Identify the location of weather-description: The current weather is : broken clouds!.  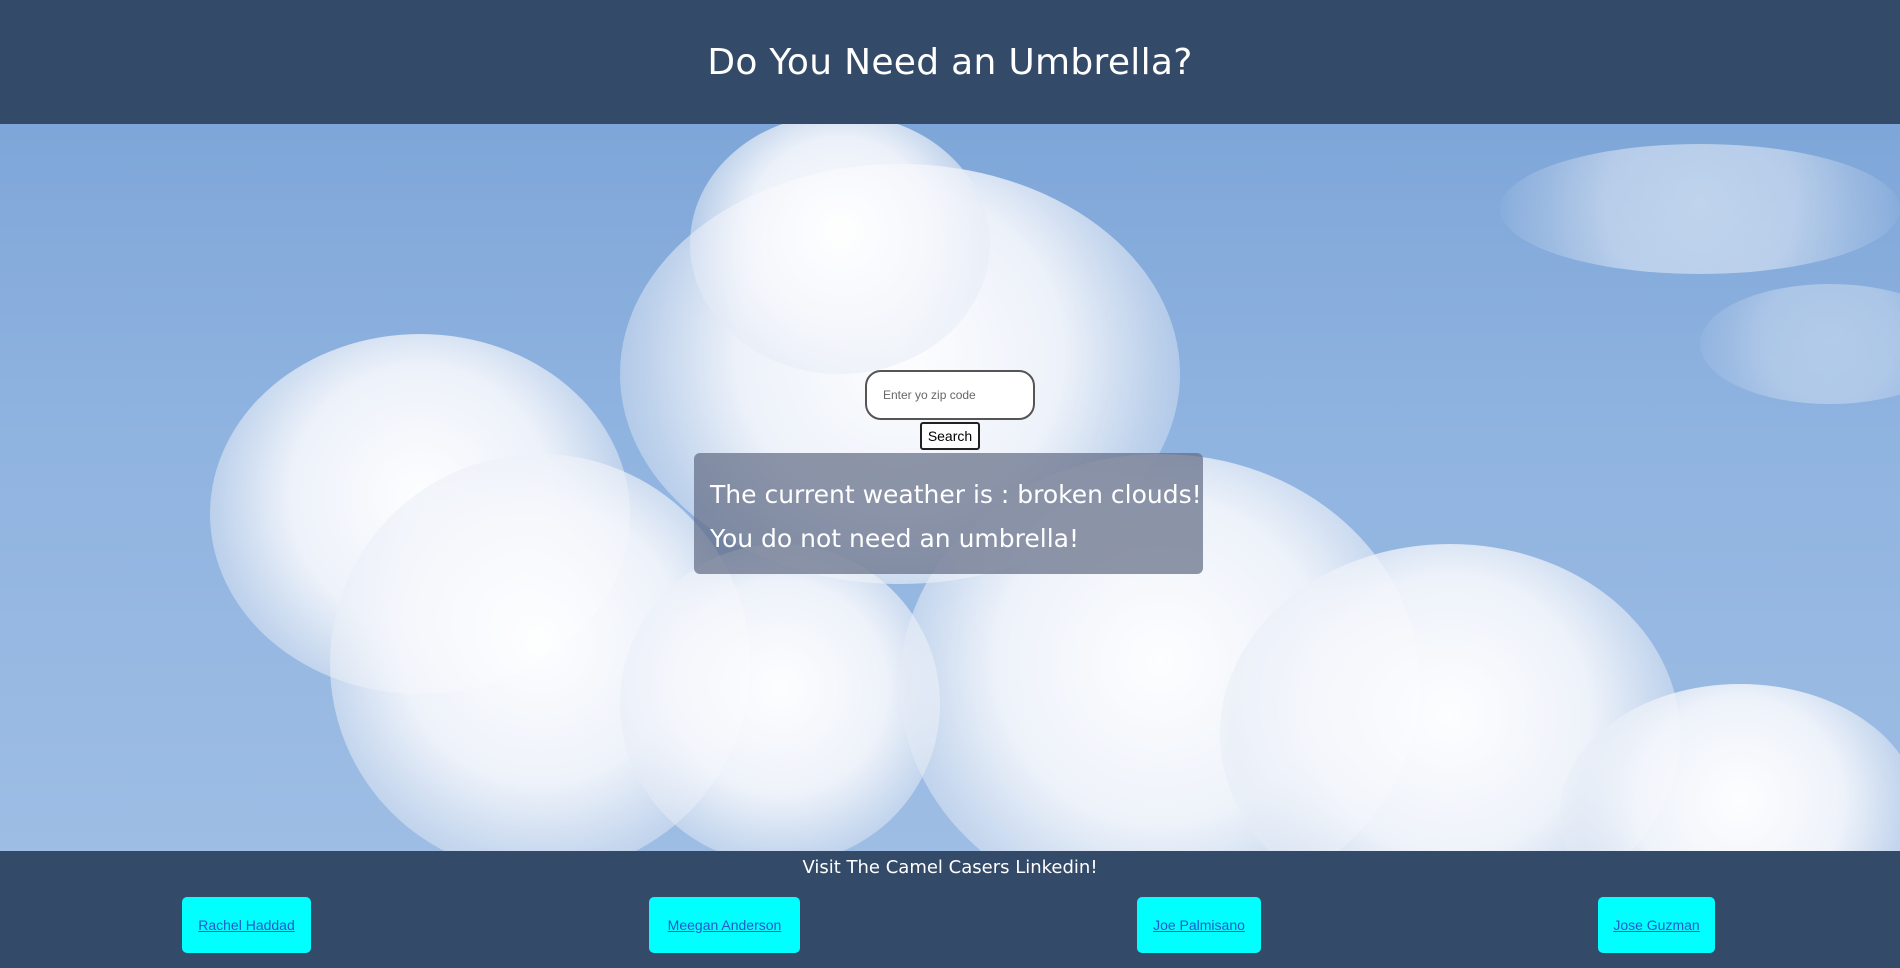
(956, 494).